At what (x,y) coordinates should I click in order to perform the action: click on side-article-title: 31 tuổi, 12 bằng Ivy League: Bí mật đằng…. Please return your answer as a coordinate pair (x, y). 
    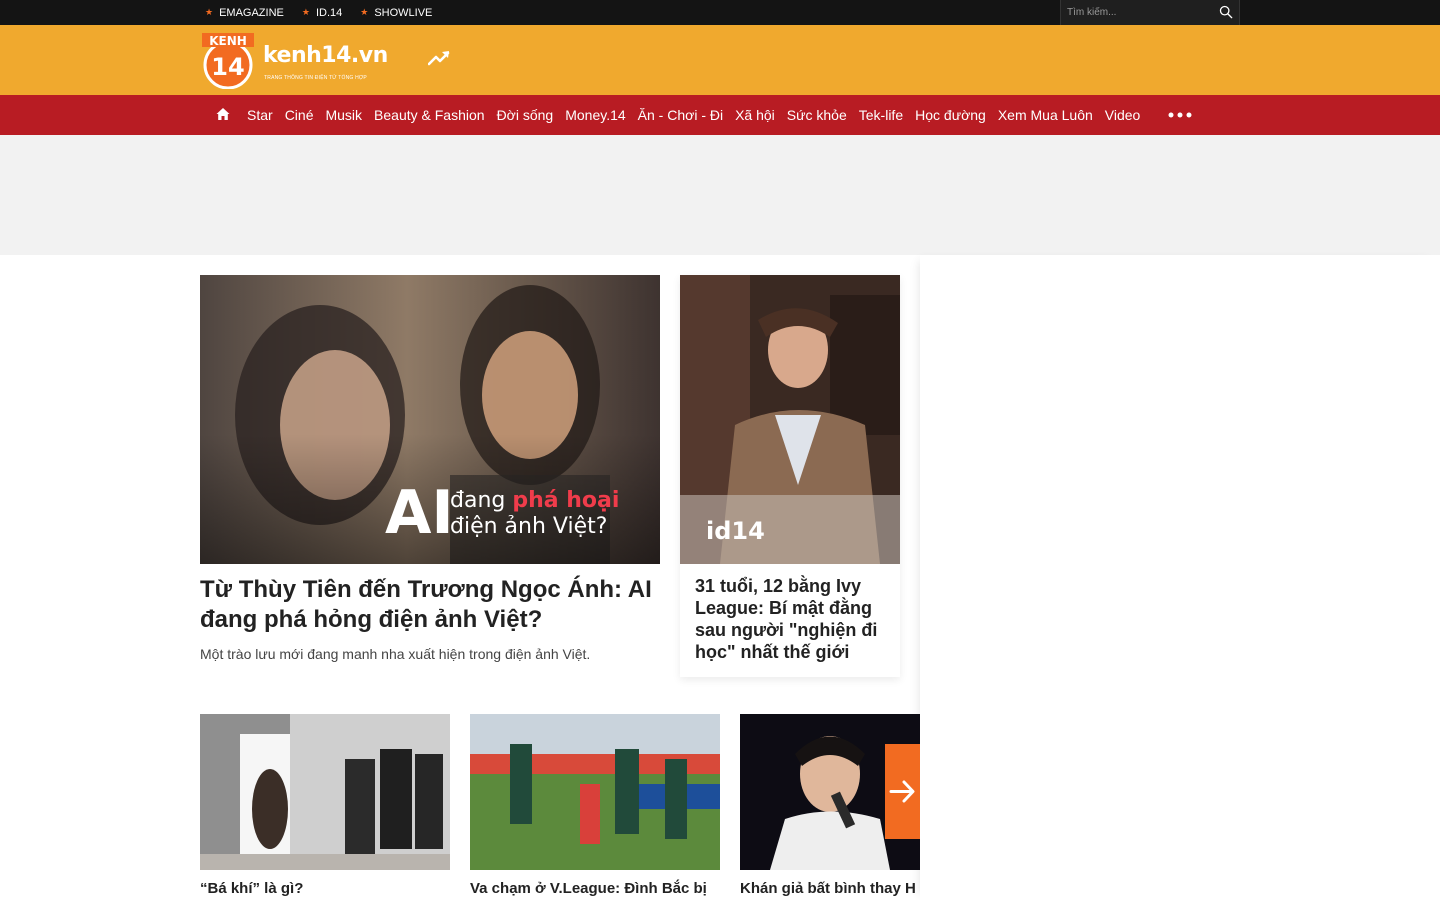
    Looking at the image, I should click on (786, 619).